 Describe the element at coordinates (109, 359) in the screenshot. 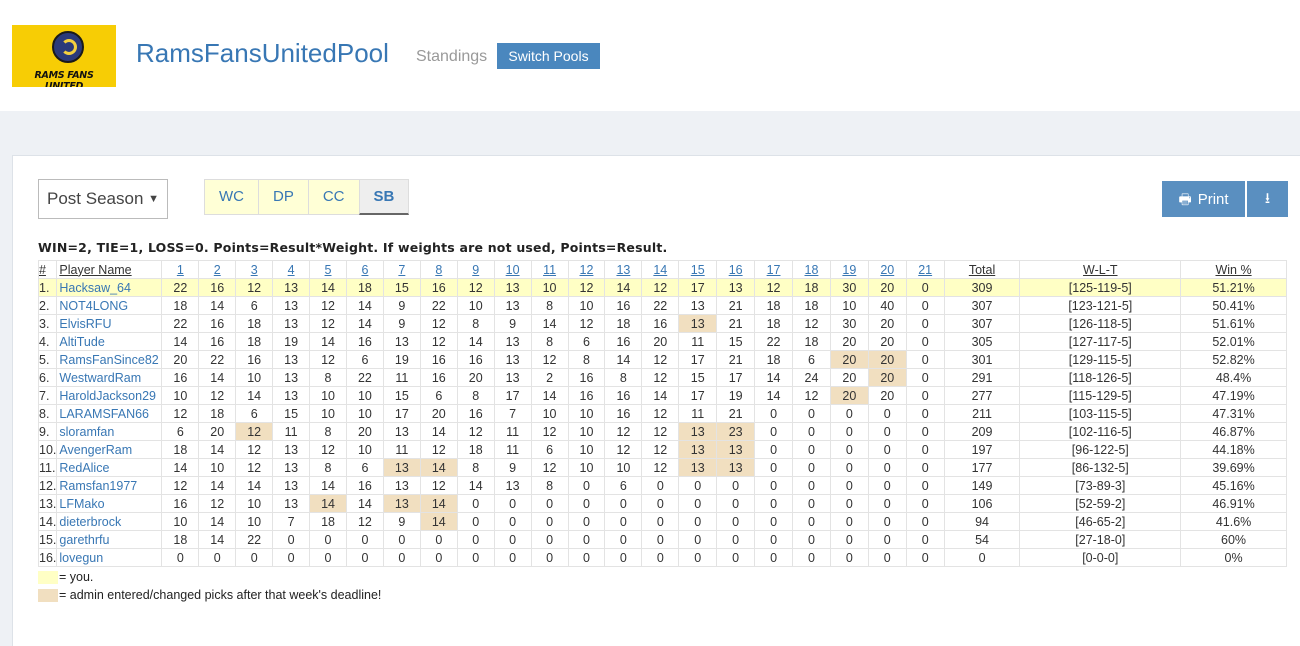

I see `player-name-link: RamsFanSince82` at that location.